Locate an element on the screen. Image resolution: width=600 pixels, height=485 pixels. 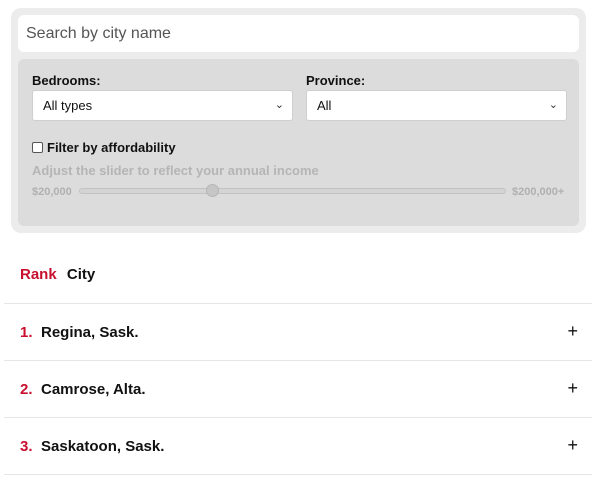
affordability-toggle: Filter by affordability is located at coordinates (104, 147).